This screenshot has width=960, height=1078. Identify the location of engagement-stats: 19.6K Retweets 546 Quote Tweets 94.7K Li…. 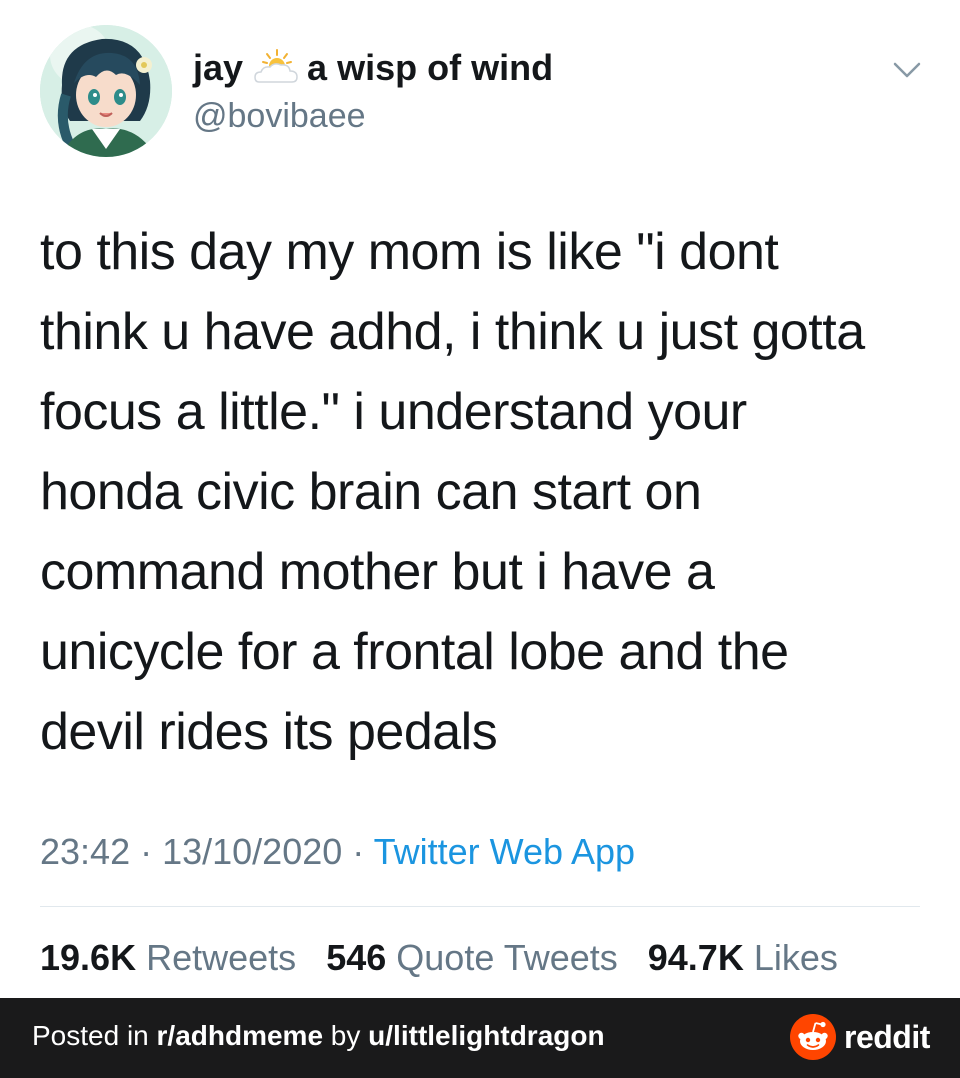
(439, 958).